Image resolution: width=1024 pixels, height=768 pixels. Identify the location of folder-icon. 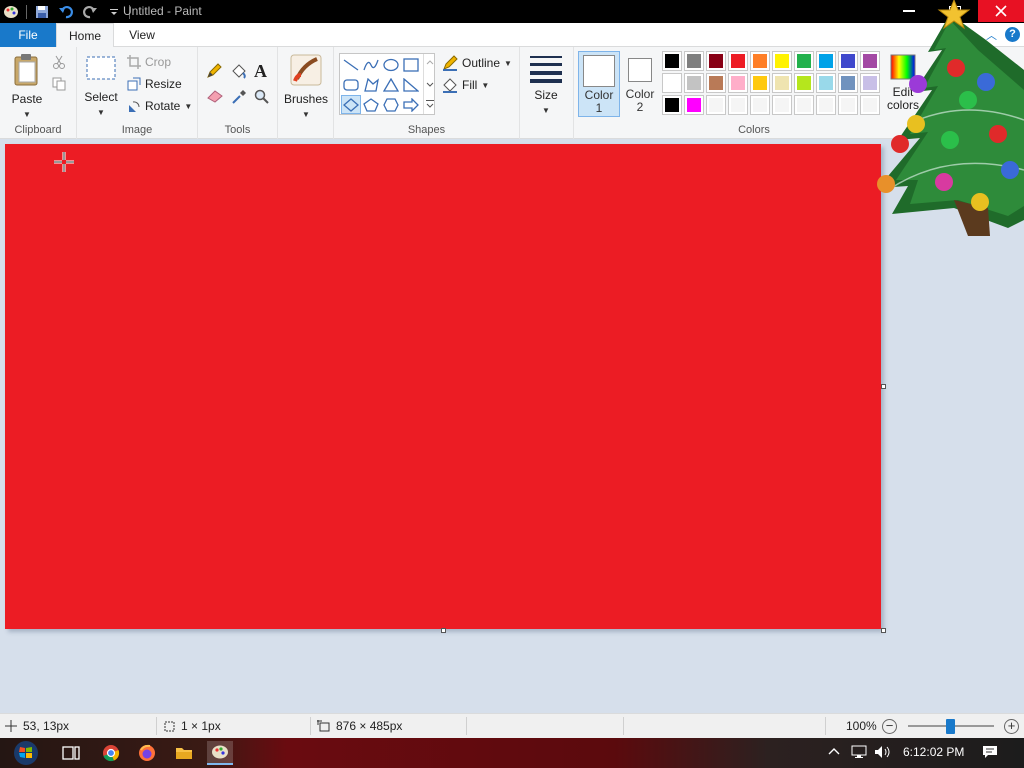
(184, 753).